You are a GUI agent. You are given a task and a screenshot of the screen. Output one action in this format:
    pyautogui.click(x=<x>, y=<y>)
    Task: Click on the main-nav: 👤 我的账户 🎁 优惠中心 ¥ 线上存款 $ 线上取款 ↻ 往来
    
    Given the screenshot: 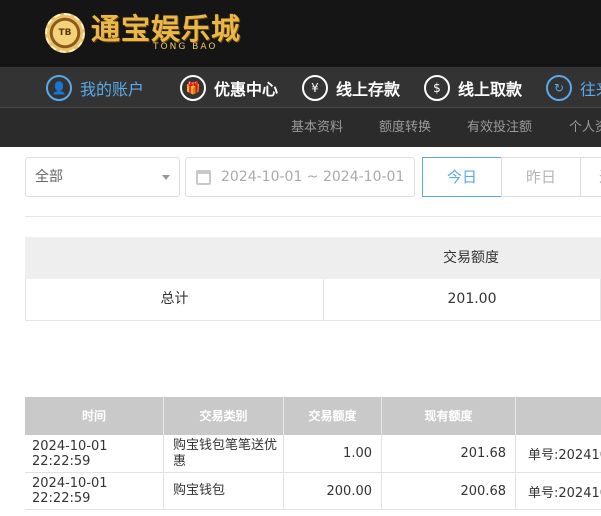 What is the action you would take?
    pyautogui.click(x=300, y=87)
    